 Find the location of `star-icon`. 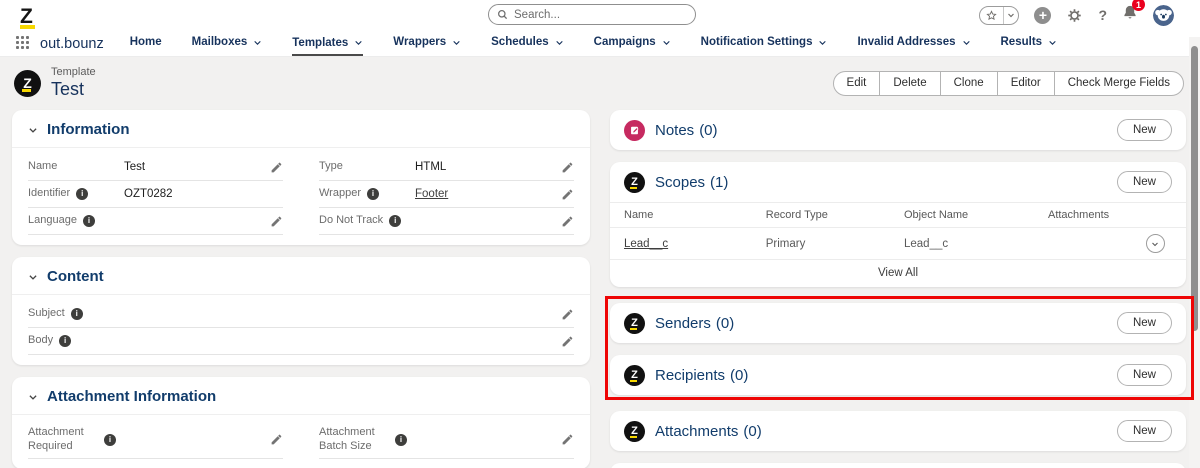

star-icon is located at coordinates (991, 15).